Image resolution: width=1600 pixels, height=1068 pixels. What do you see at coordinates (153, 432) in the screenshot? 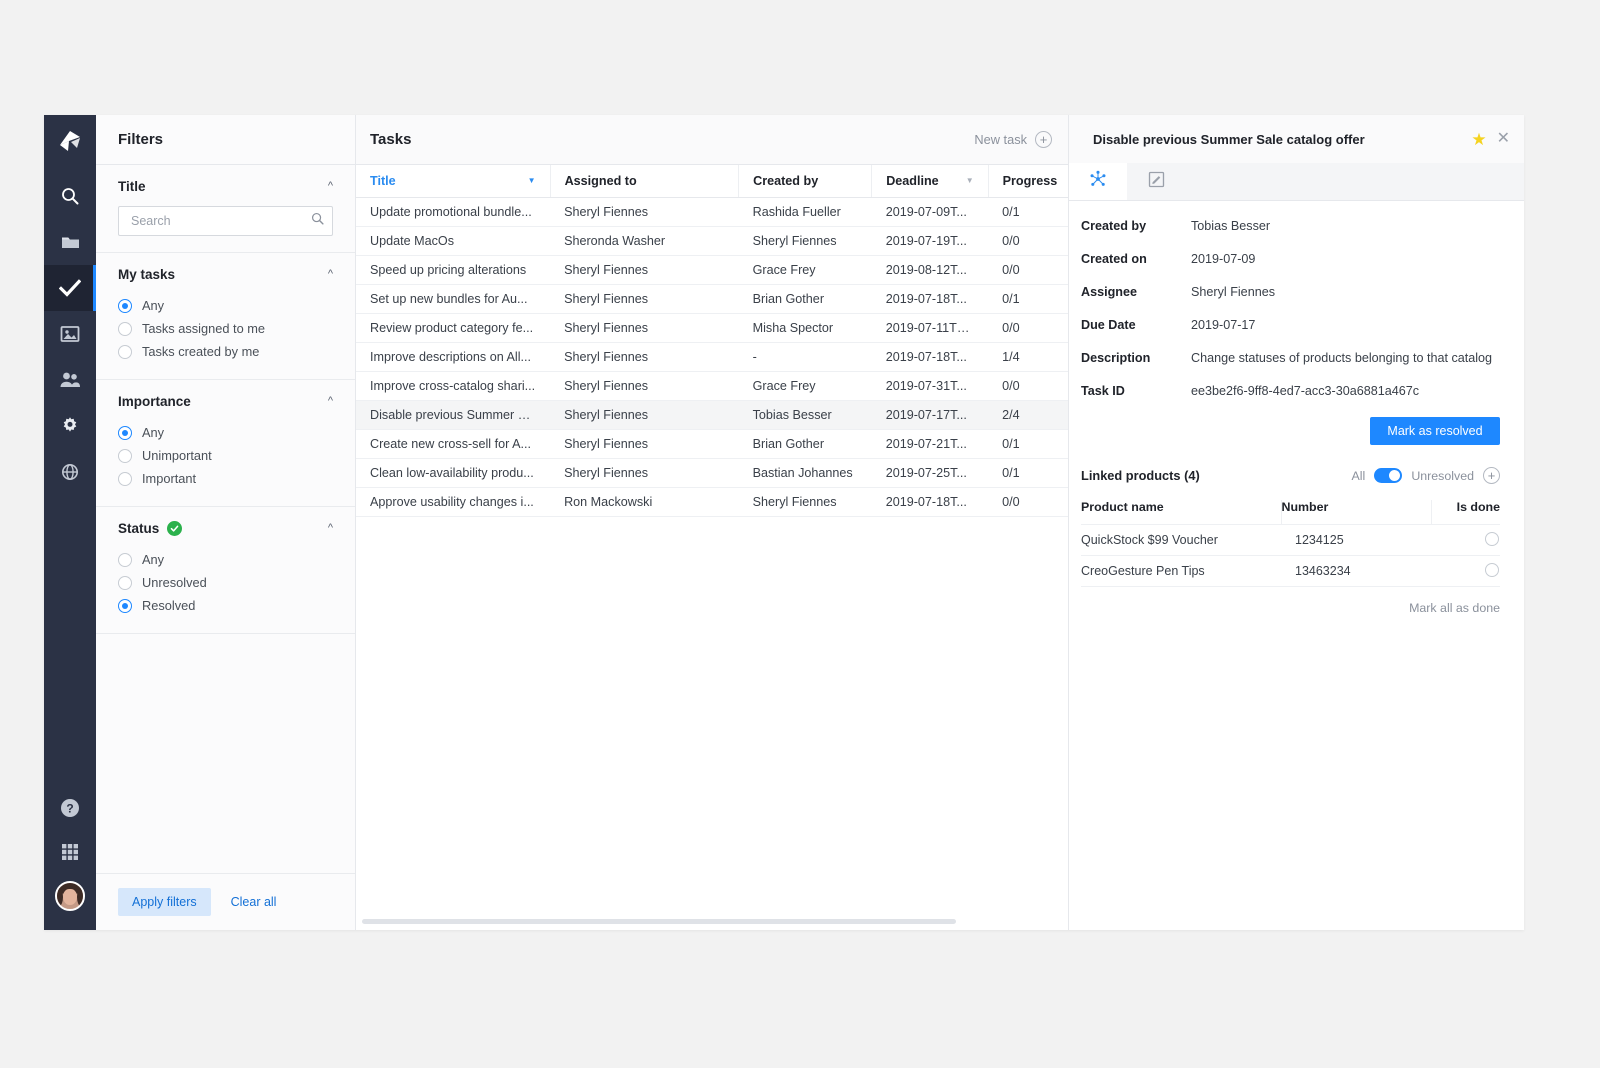
I see `radio-label: Any` at bounding box center [153, 432].